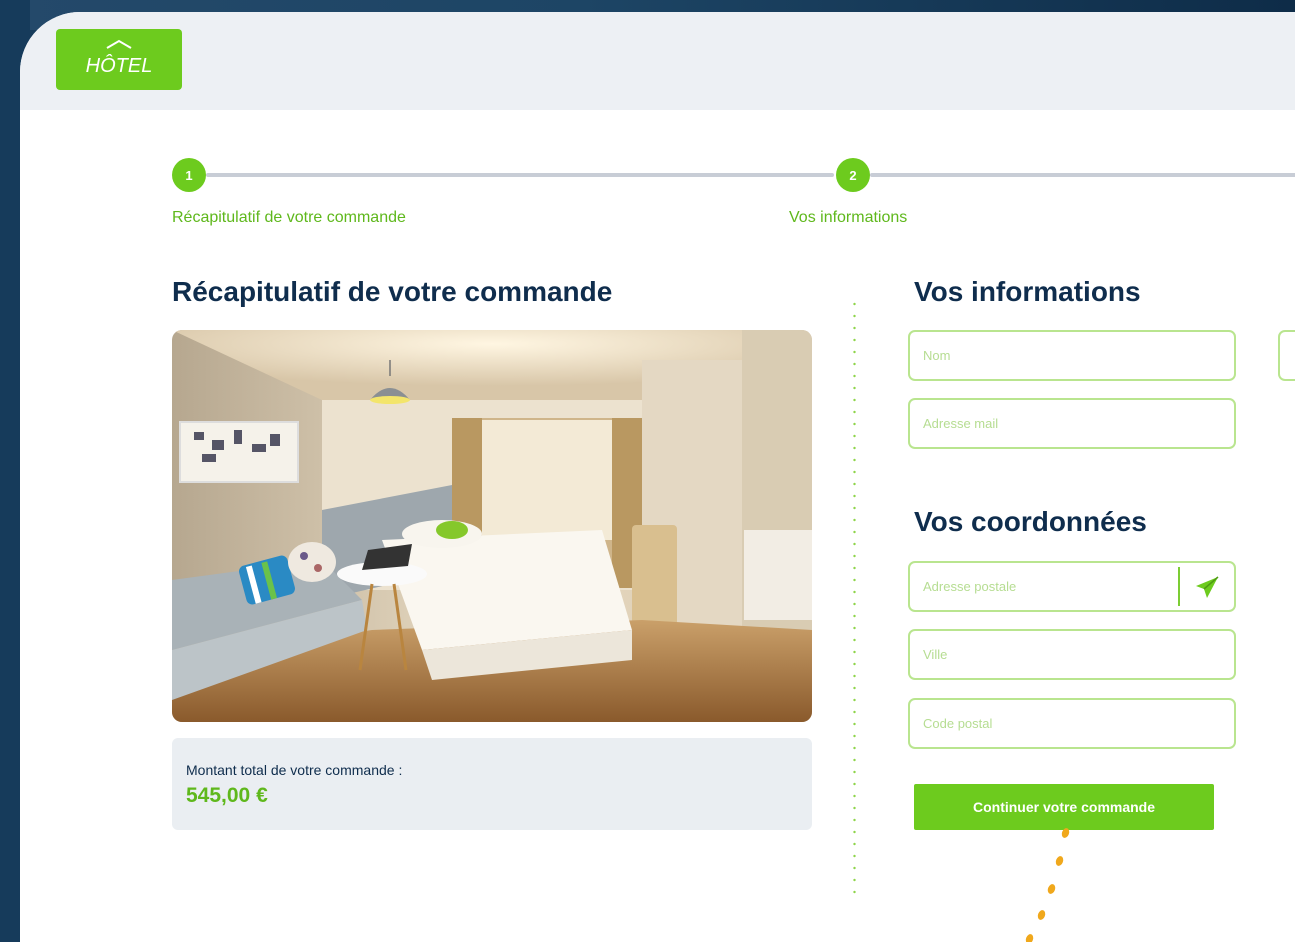 The height and width of the screenshot is (942, 1295). What do you see at coordinates (119, 44) in the screenshot?
I see `roof-icon` at bounding box center [119, 44].